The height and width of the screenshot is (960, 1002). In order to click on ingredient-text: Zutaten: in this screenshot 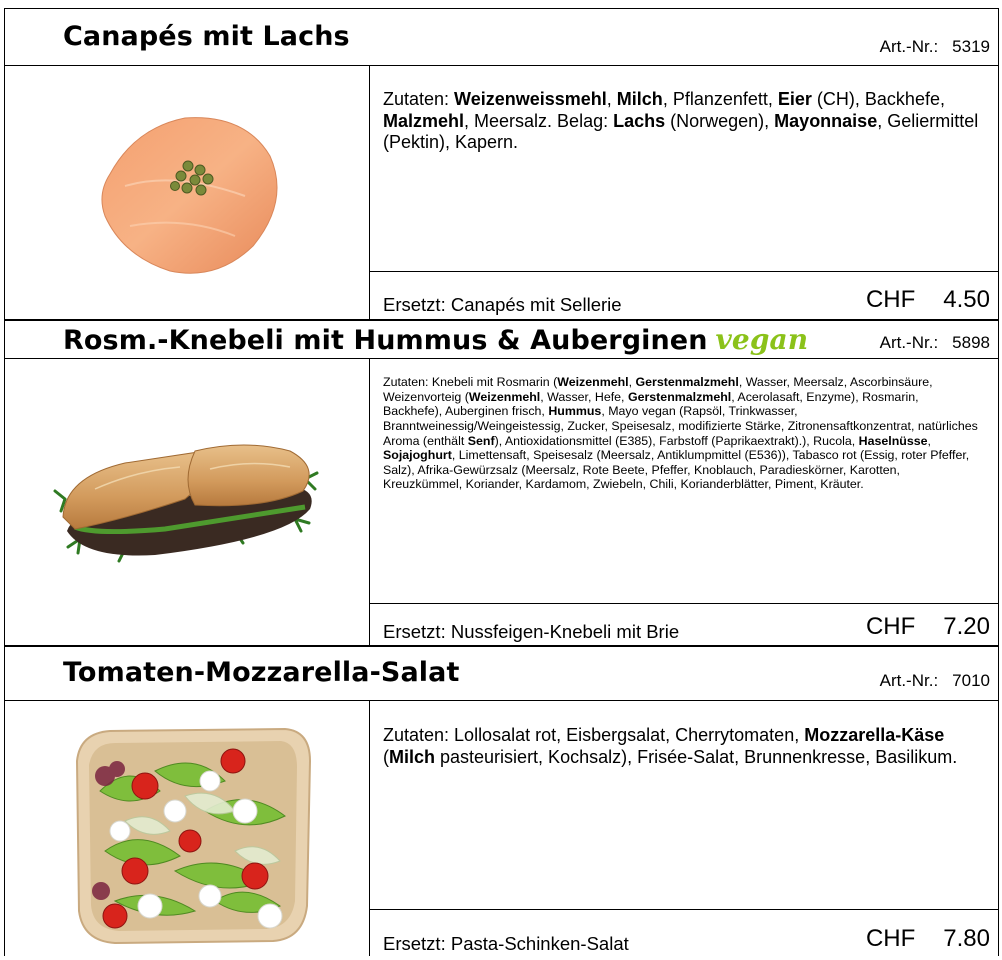, I will do `click(419, 99)`.